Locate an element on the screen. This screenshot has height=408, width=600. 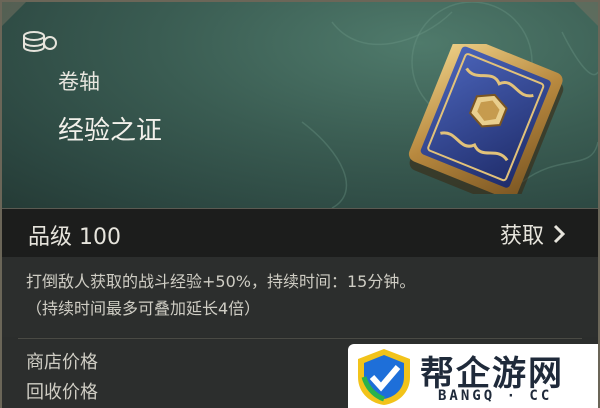
divider is located at coordinates (300, 338).